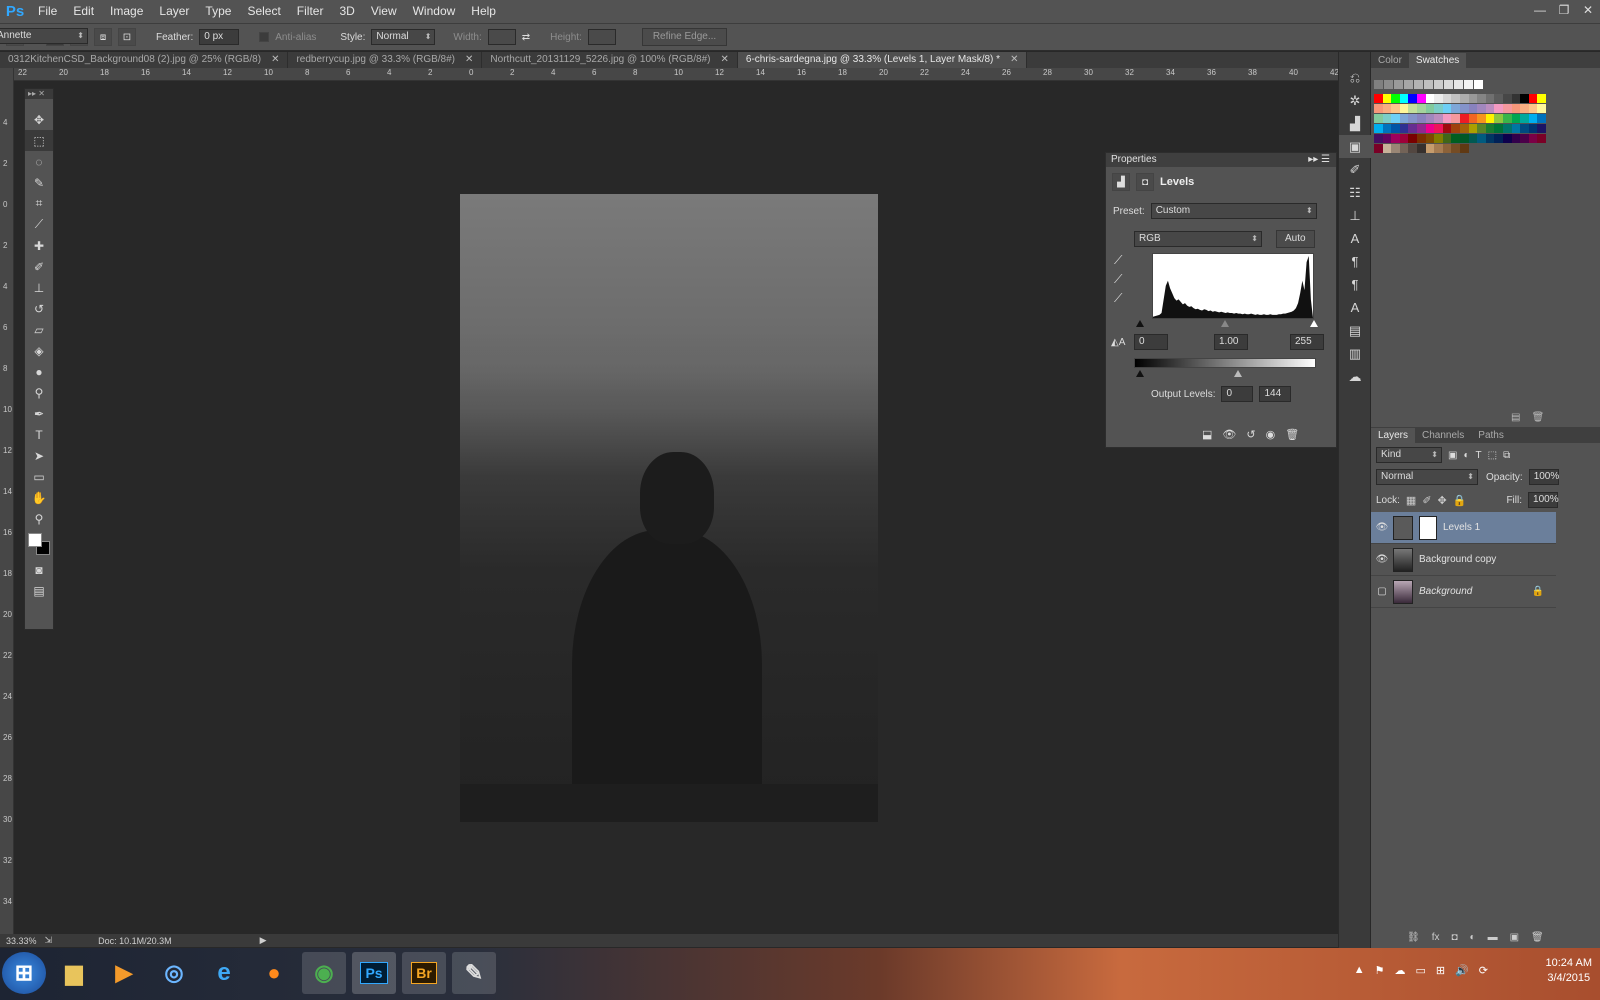 Image resolution: width=1600 pixels, height=1000 pixels. Describe the element at coordinates (1493, 937) in the screenshot. I see `new-group-icon: ▬` at that location.